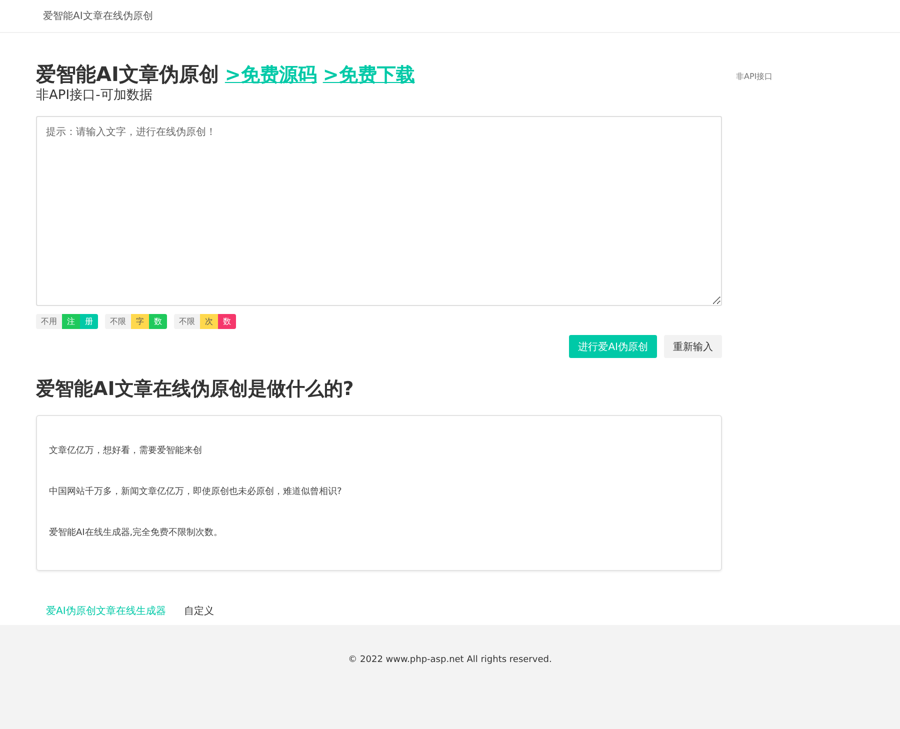  Describe the element at coordinates (95, 95) in the screenshot. I see `page-subtitle: 非API接口-可加数据` at that location.